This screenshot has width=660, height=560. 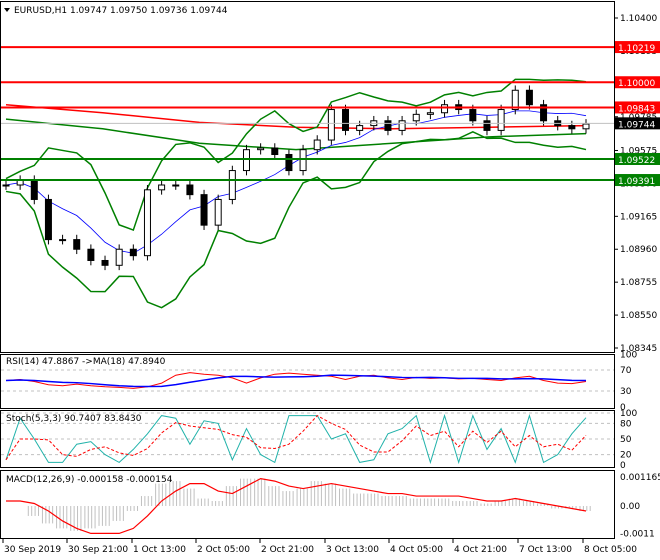 I want to click on time-tick-label: 3 Oct 13:00, so click(x=352, y=550).